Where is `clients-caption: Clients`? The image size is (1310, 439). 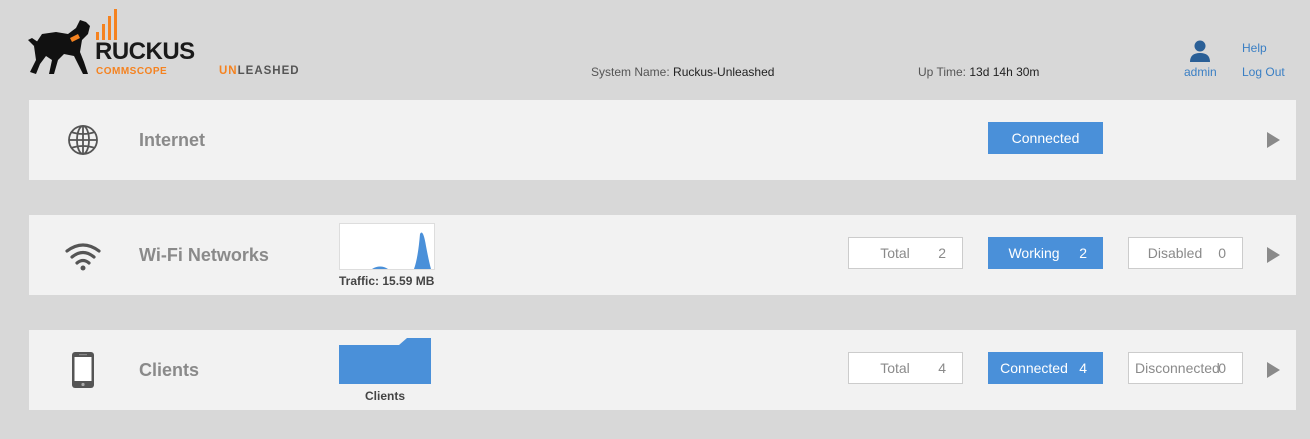
clients-caption: Clients is located at coordinates (385, 396).